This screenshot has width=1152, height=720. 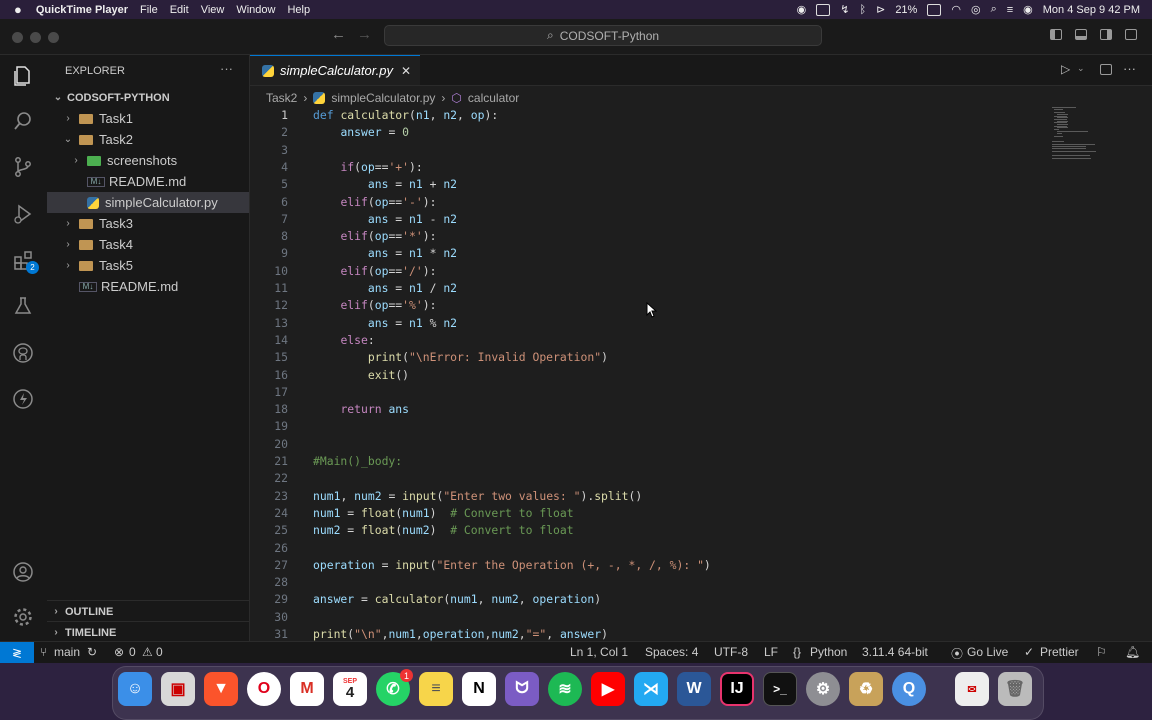 I want to click on settings-gear-icon, so click(x=23, y=617).